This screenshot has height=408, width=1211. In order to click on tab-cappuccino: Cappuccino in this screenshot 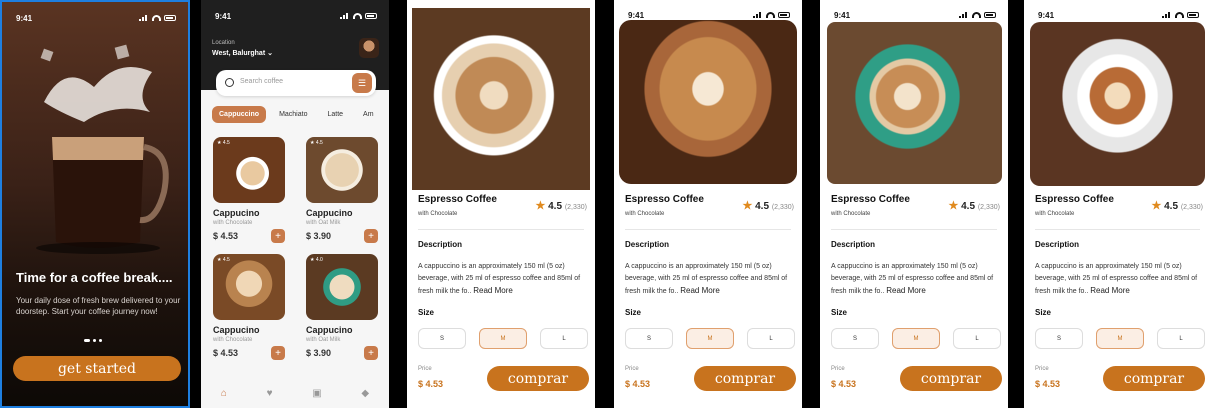, I will do `click(239, 114)`.